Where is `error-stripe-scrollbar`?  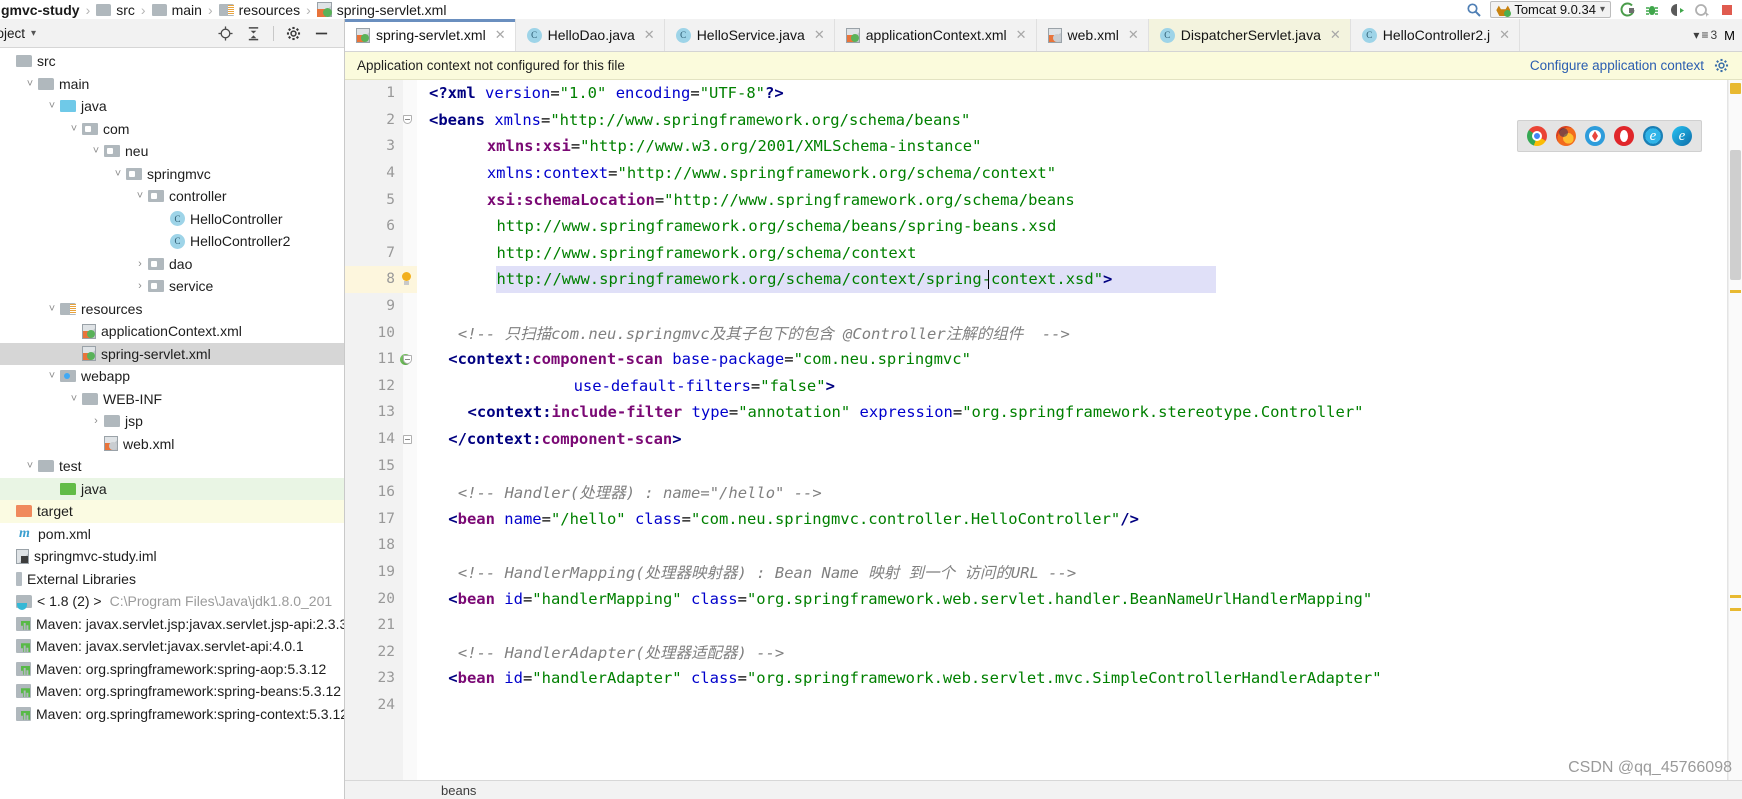
error-stripe-scrollbar is located at coordinates (1735, 439).